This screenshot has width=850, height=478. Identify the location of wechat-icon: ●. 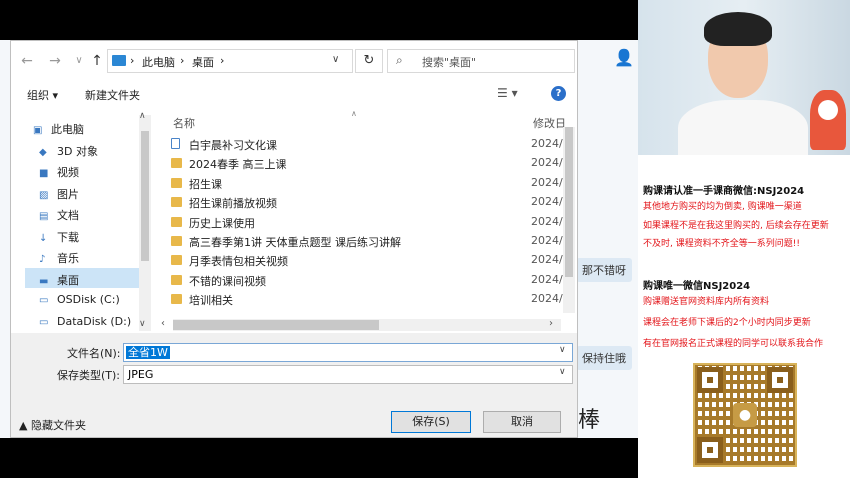
(745, 415).